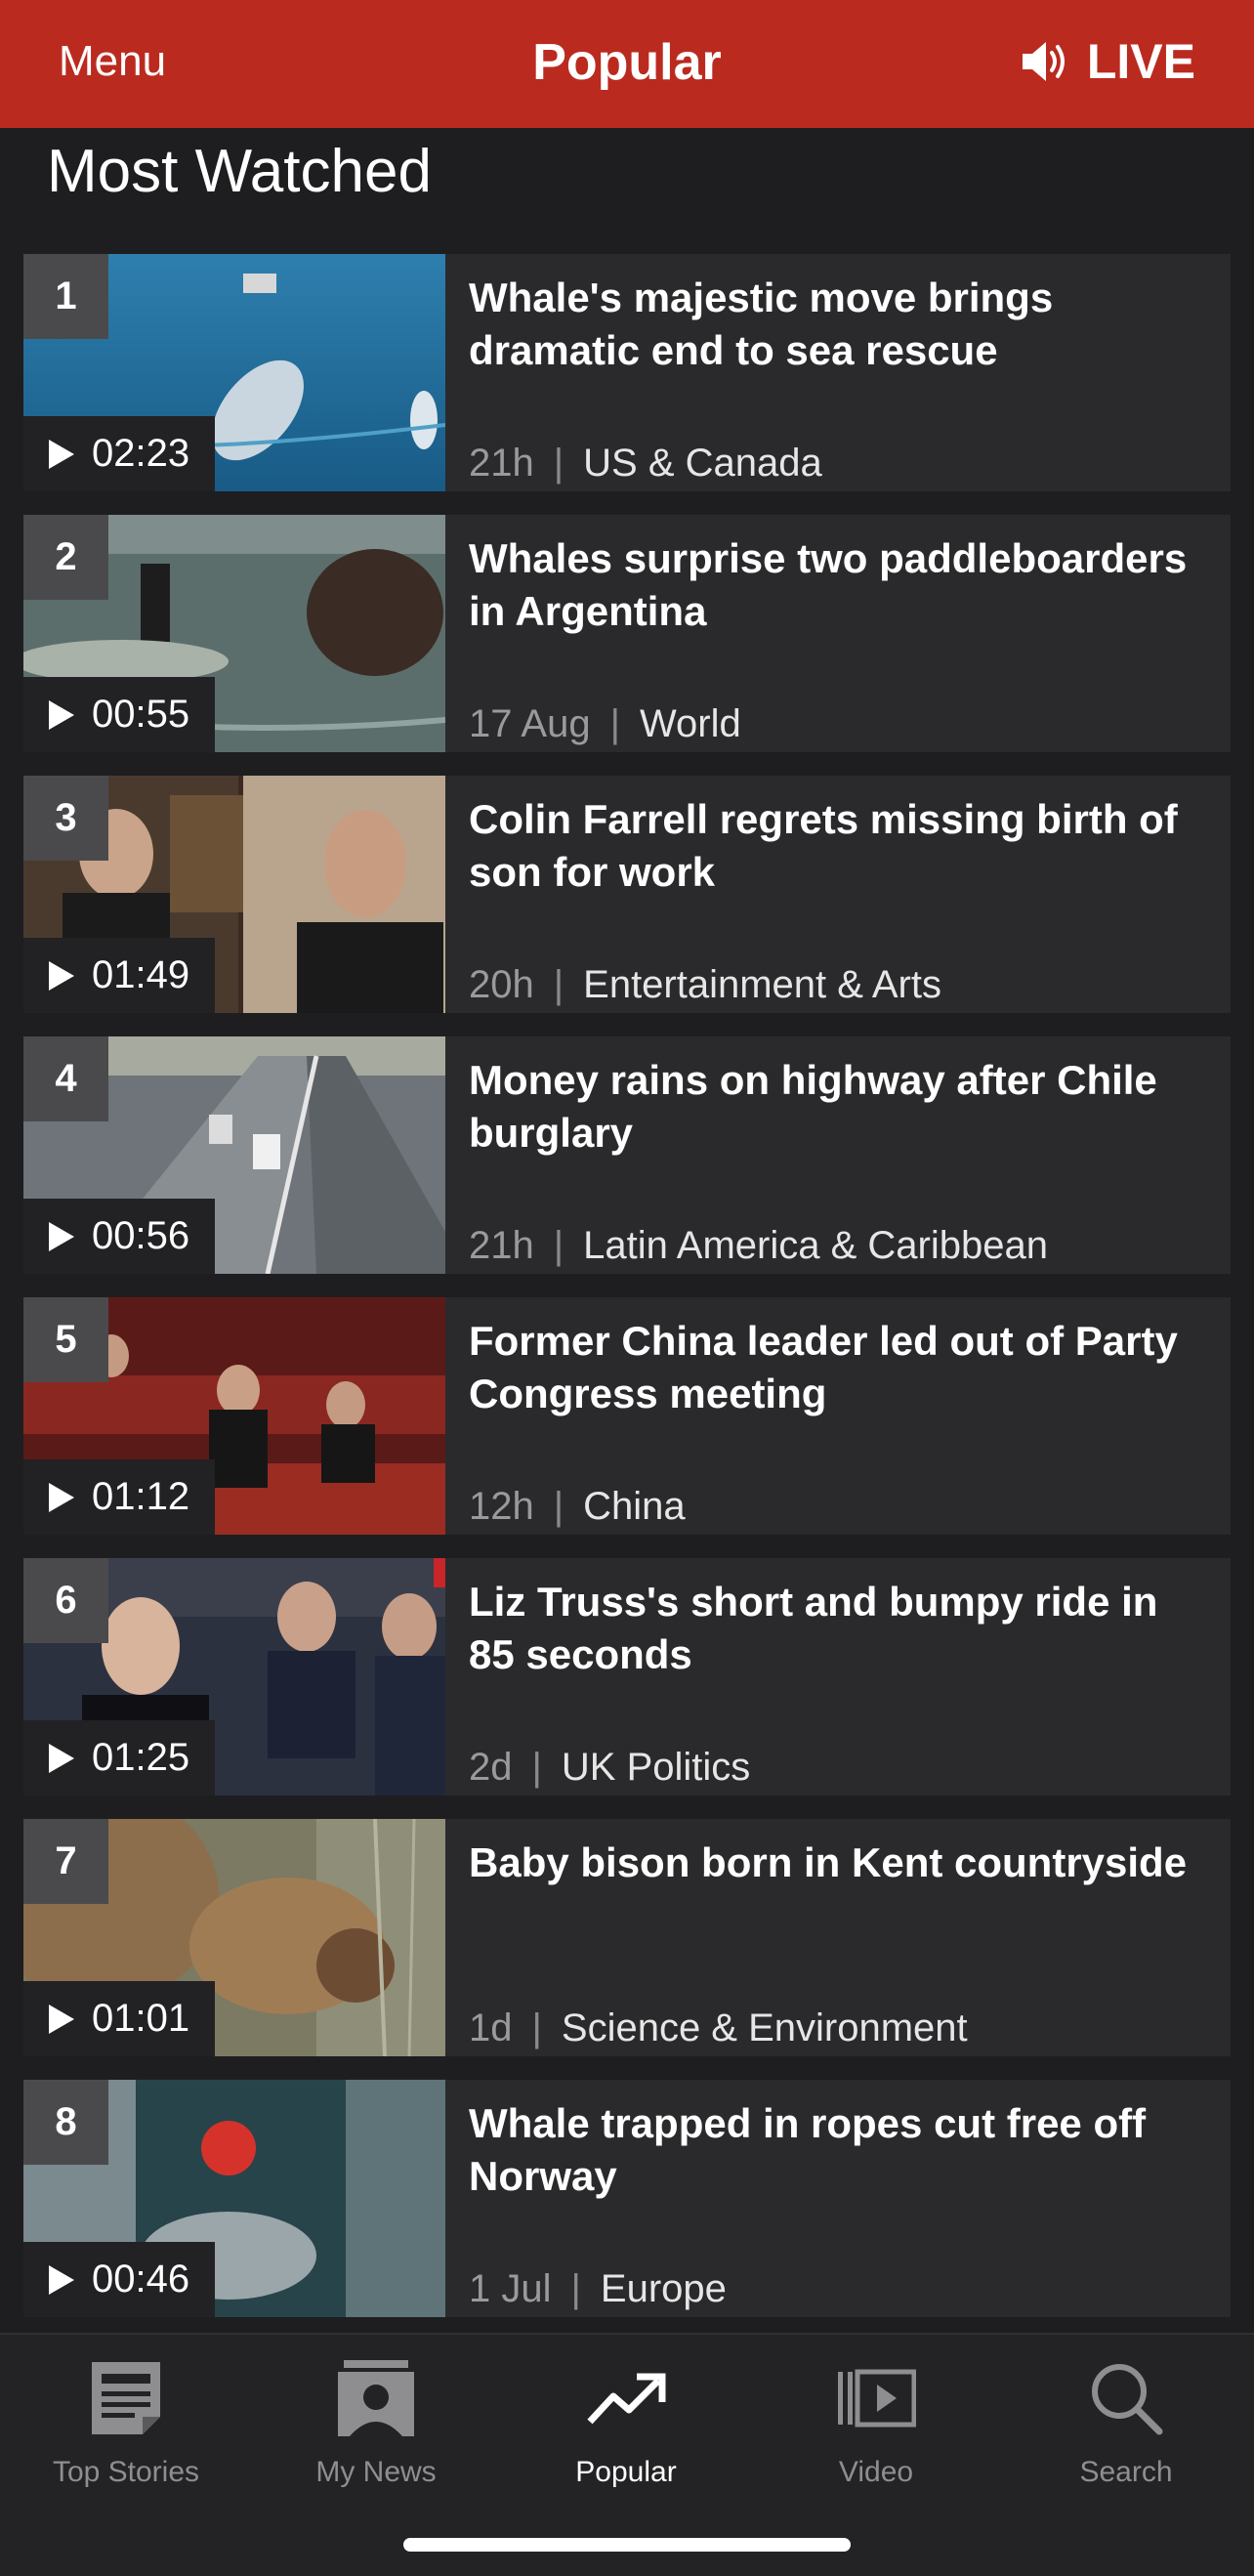  I want to click on video-icon, so click(877, 2398).